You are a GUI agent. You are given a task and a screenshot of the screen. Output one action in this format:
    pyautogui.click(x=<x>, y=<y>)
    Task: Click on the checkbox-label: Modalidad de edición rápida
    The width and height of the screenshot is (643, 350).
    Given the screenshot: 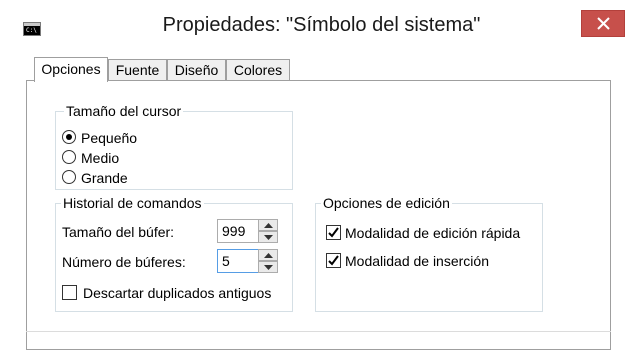 What is the action you would take?
    pyautogui.click(x=433, y=233)
    